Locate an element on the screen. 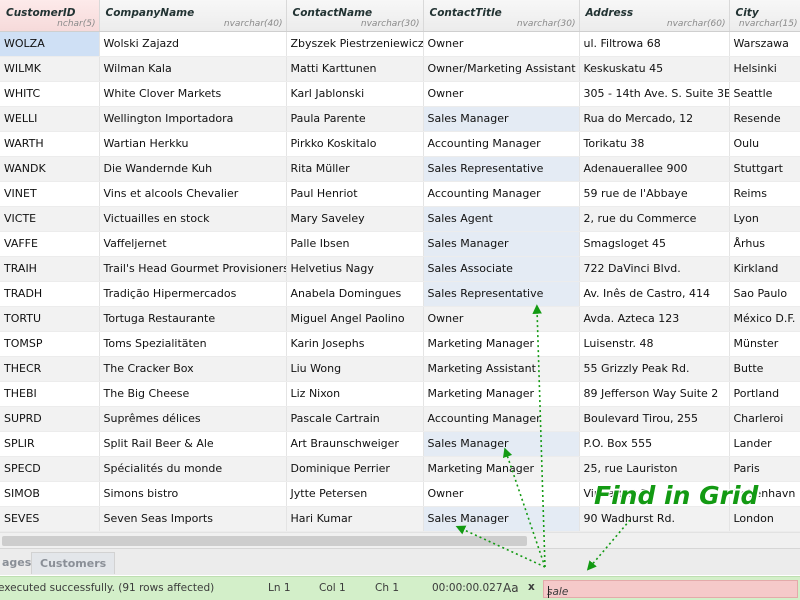  table-cell: Vins et alcools Chevalier is located at coordinates (193, 194).